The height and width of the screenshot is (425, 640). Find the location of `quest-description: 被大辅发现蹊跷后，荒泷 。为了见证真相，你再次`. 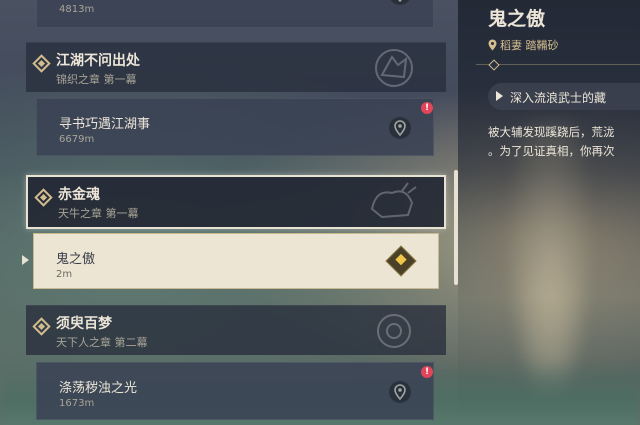

quest-description: 被大辅发现蹊跷后，荒泷 。为了见证真相，你再次 is located at coordinates (564, 142).